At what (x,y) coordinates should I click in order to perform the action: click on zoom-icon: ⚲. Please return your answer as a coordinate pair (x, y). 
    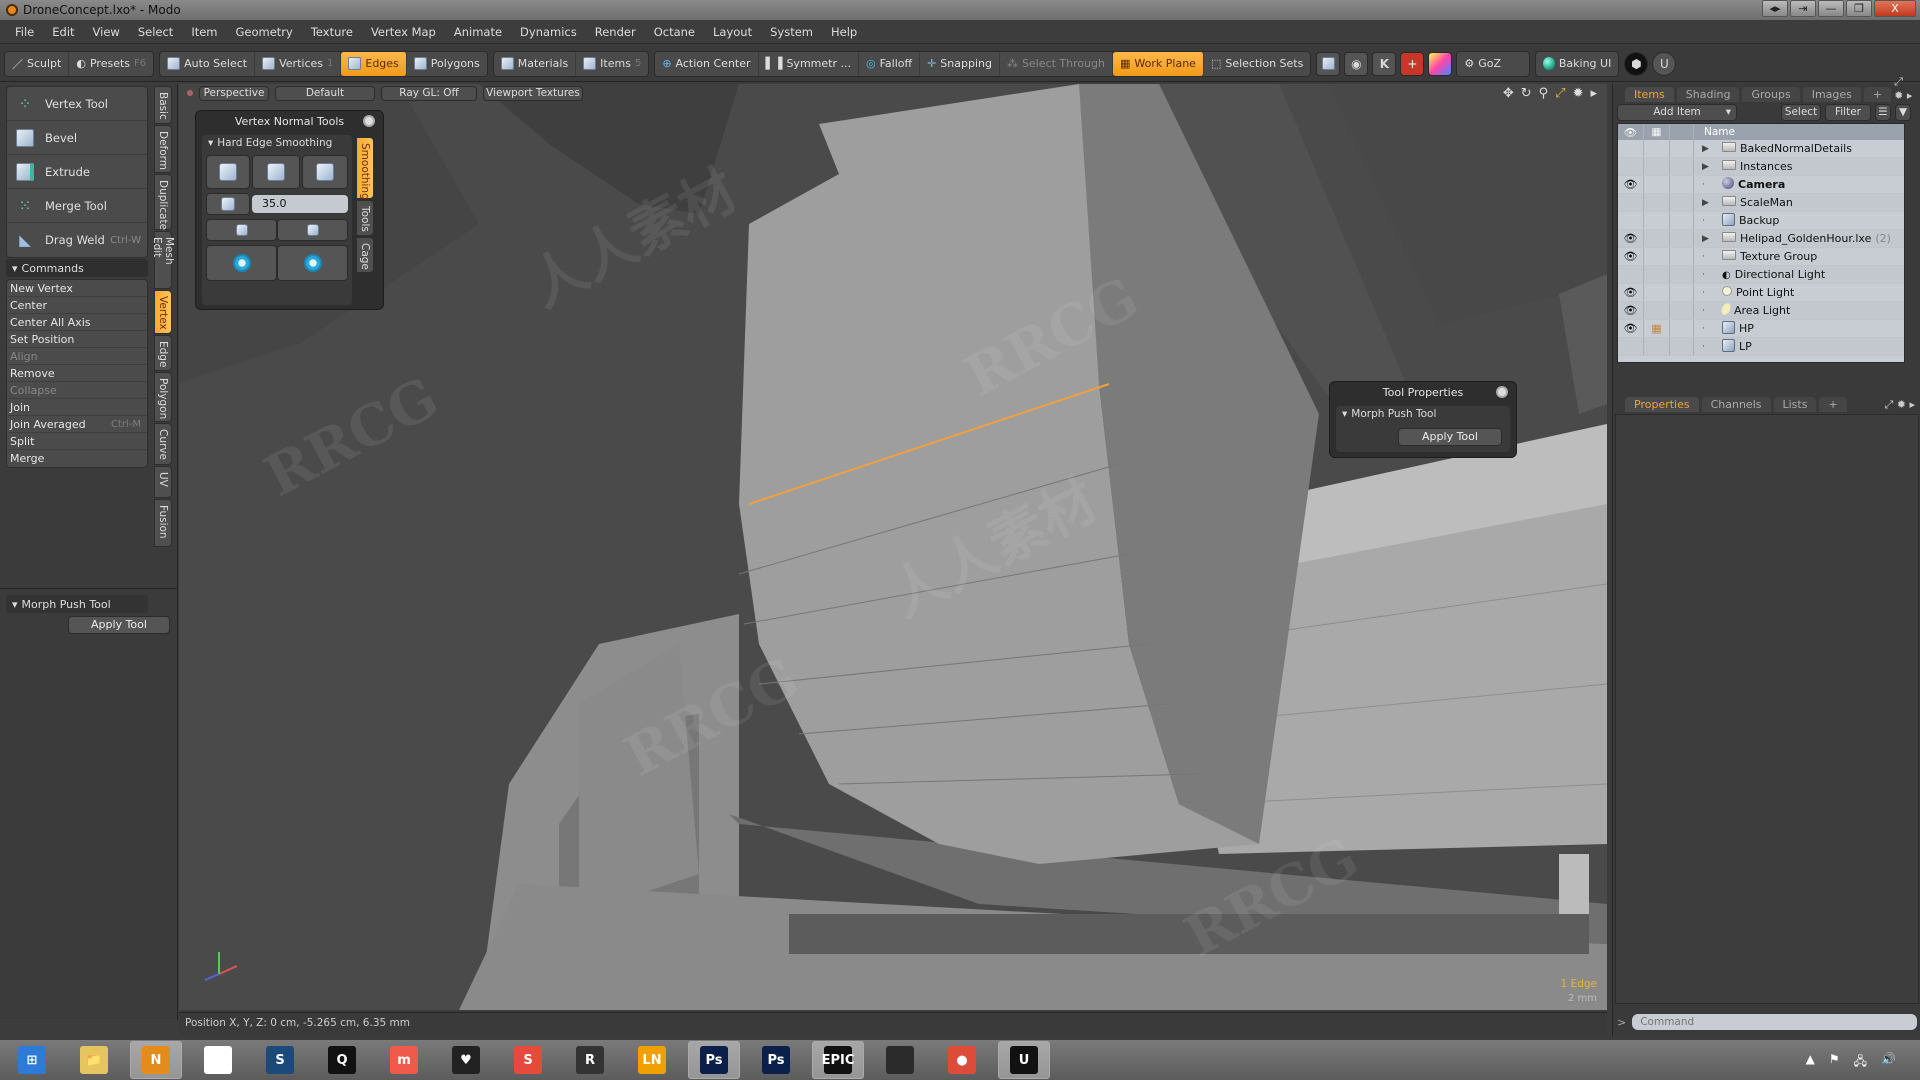
    Looking at the image, I should click on (1544, 93).